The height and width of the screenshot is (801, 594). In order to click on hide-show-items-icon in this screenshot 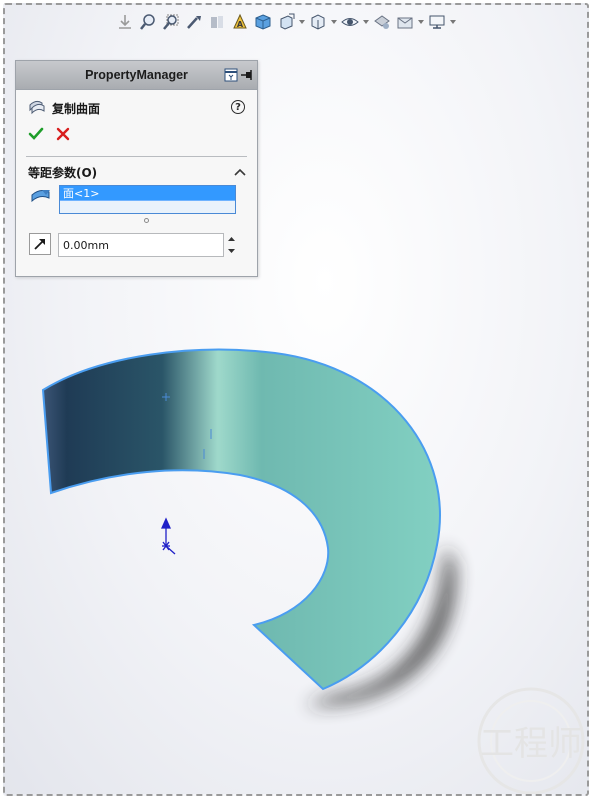, I will do `click(318, 22)`.